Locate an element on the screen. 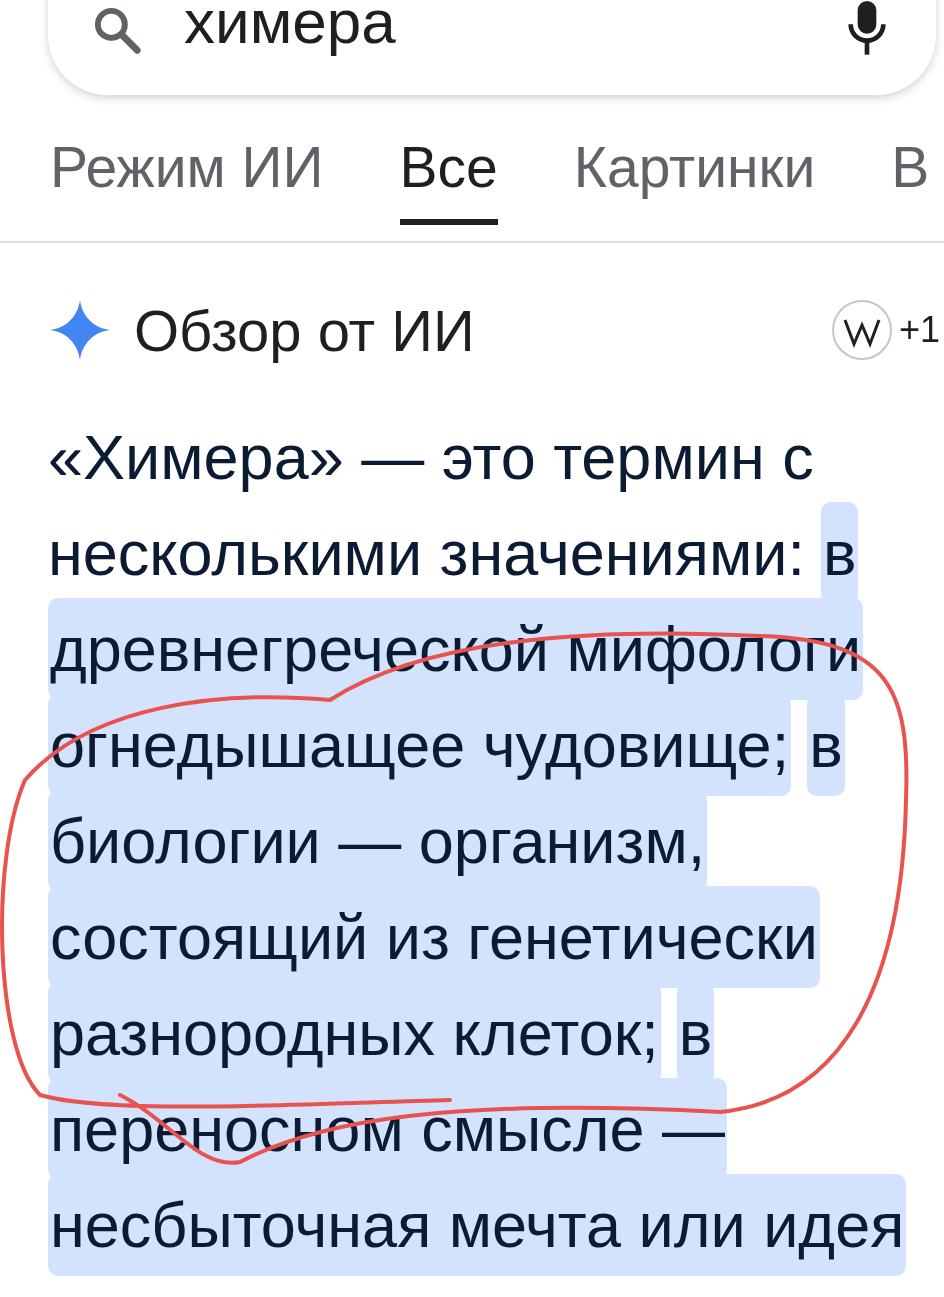 The height and width of the screenshot is (1297, 944). overview-title: Обзор от ИИ is located at coordinates (305, 330).